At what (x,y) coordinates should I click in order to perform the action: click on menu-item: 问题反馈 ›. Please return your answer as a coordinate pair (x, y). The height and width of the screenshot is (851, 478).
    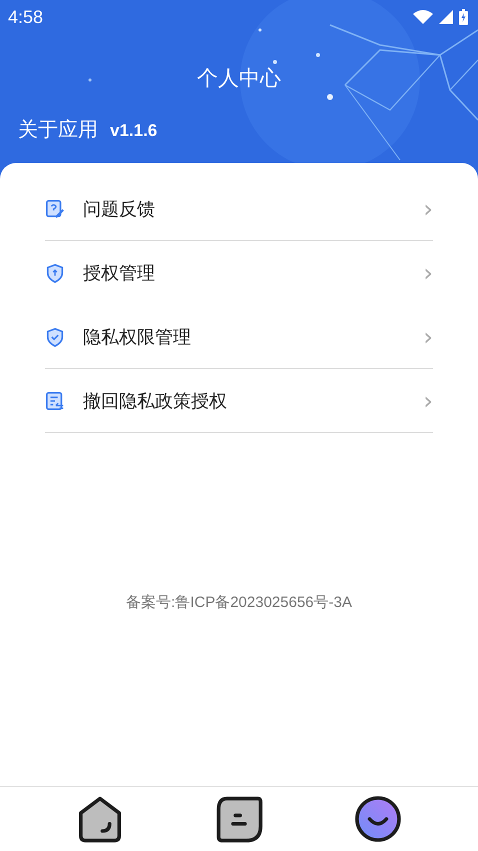
    Looking at the image, I should click on (239, 209).